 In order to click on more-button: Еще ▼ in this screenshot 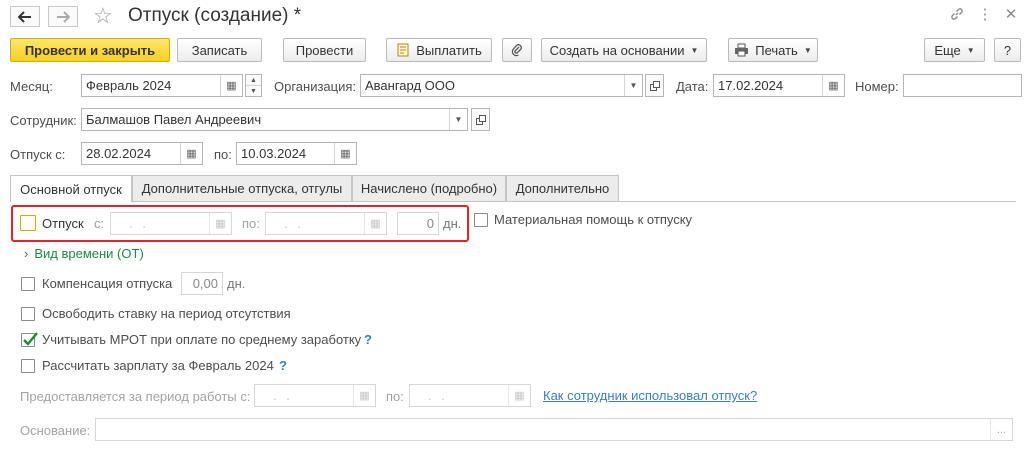, I will do `click(954, 50)`.